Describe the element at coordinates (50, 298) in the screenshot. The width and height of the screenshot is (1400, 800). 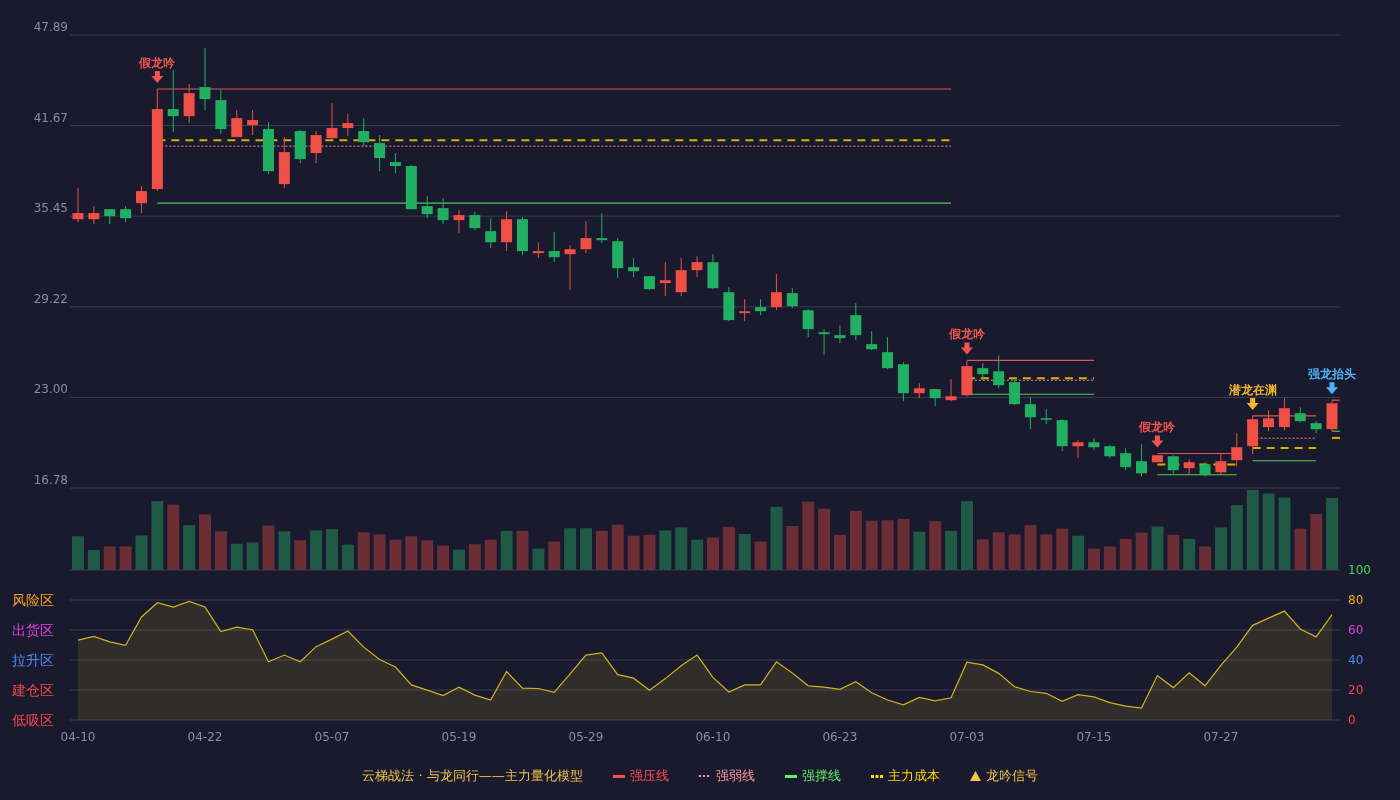
I see `axis-label: 29.22` at that location.